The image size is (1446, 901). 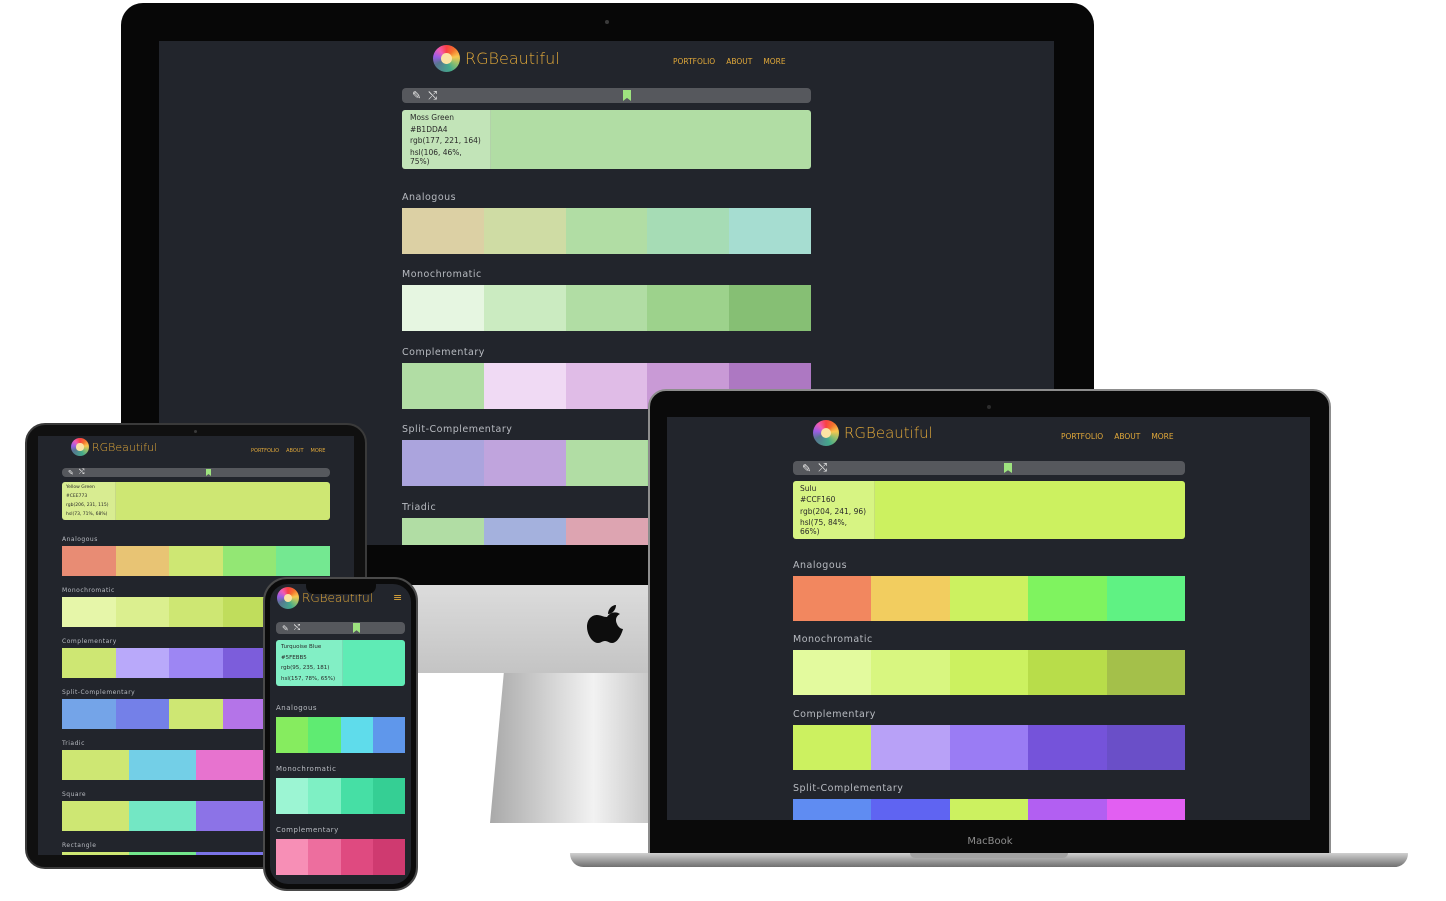 I want to click on hamburger-icon: ≡, so click(x=397, y=597).